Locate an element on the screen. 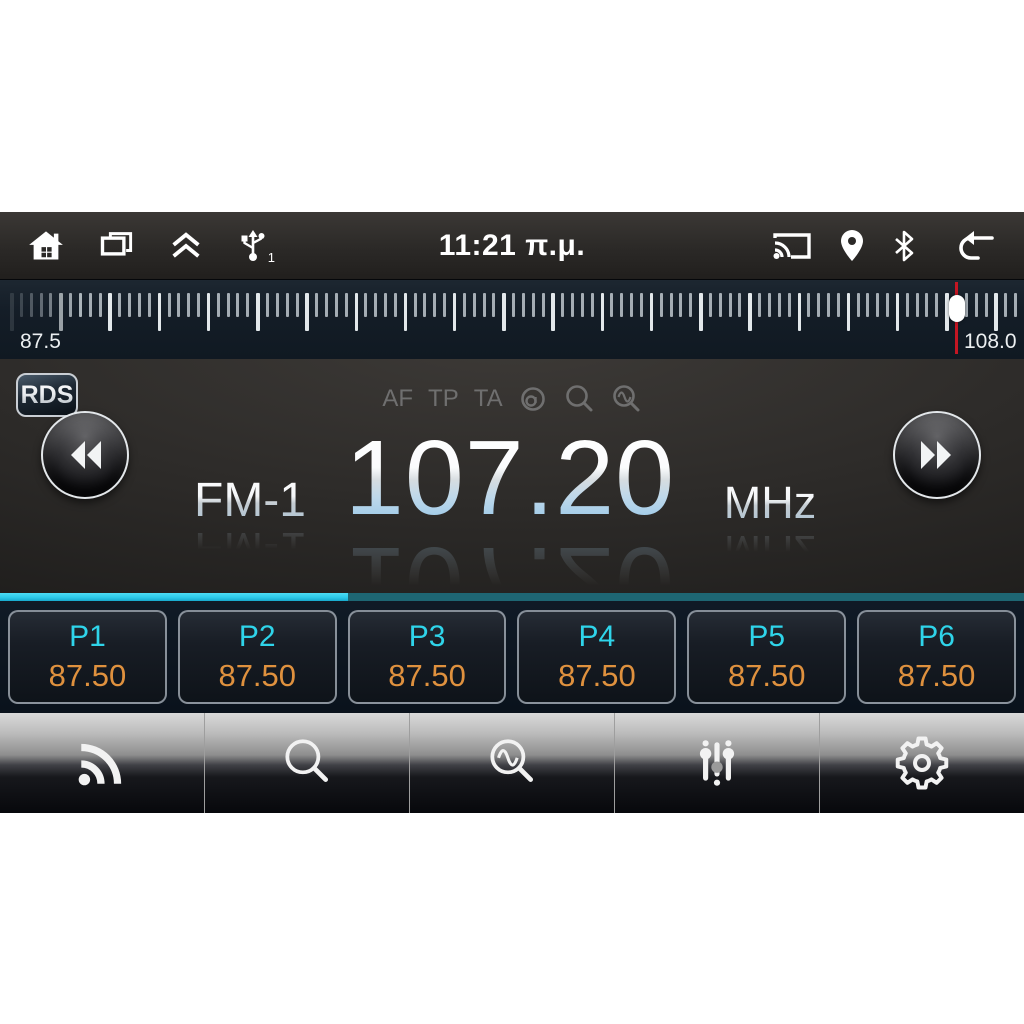  back-button is located at coordinates (976, 246).